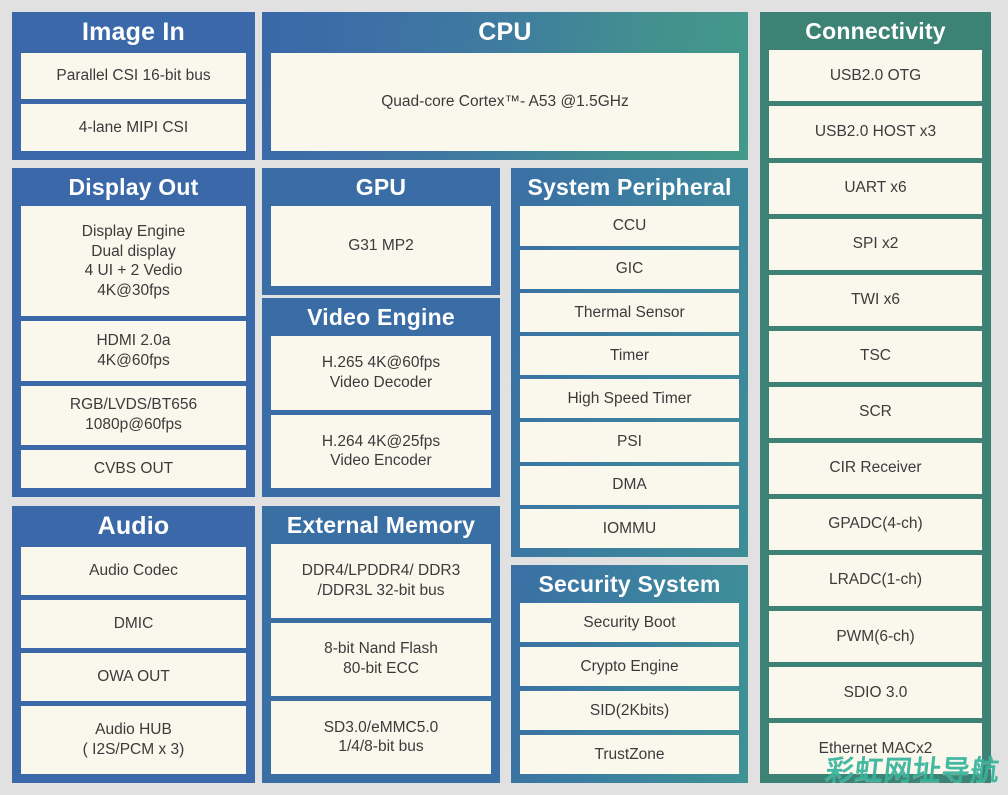 The width and height of the screenshot is (1008, 795). I want to click on block-items-gpu: G31 MP2, so click(381, 246).